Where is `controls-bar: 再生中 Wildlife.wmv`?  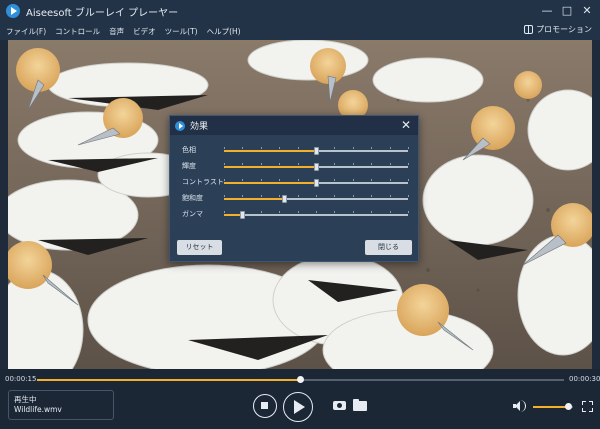
controls-bar: 再生中 Wildlife.wmv is located at coordinates (300, 409).